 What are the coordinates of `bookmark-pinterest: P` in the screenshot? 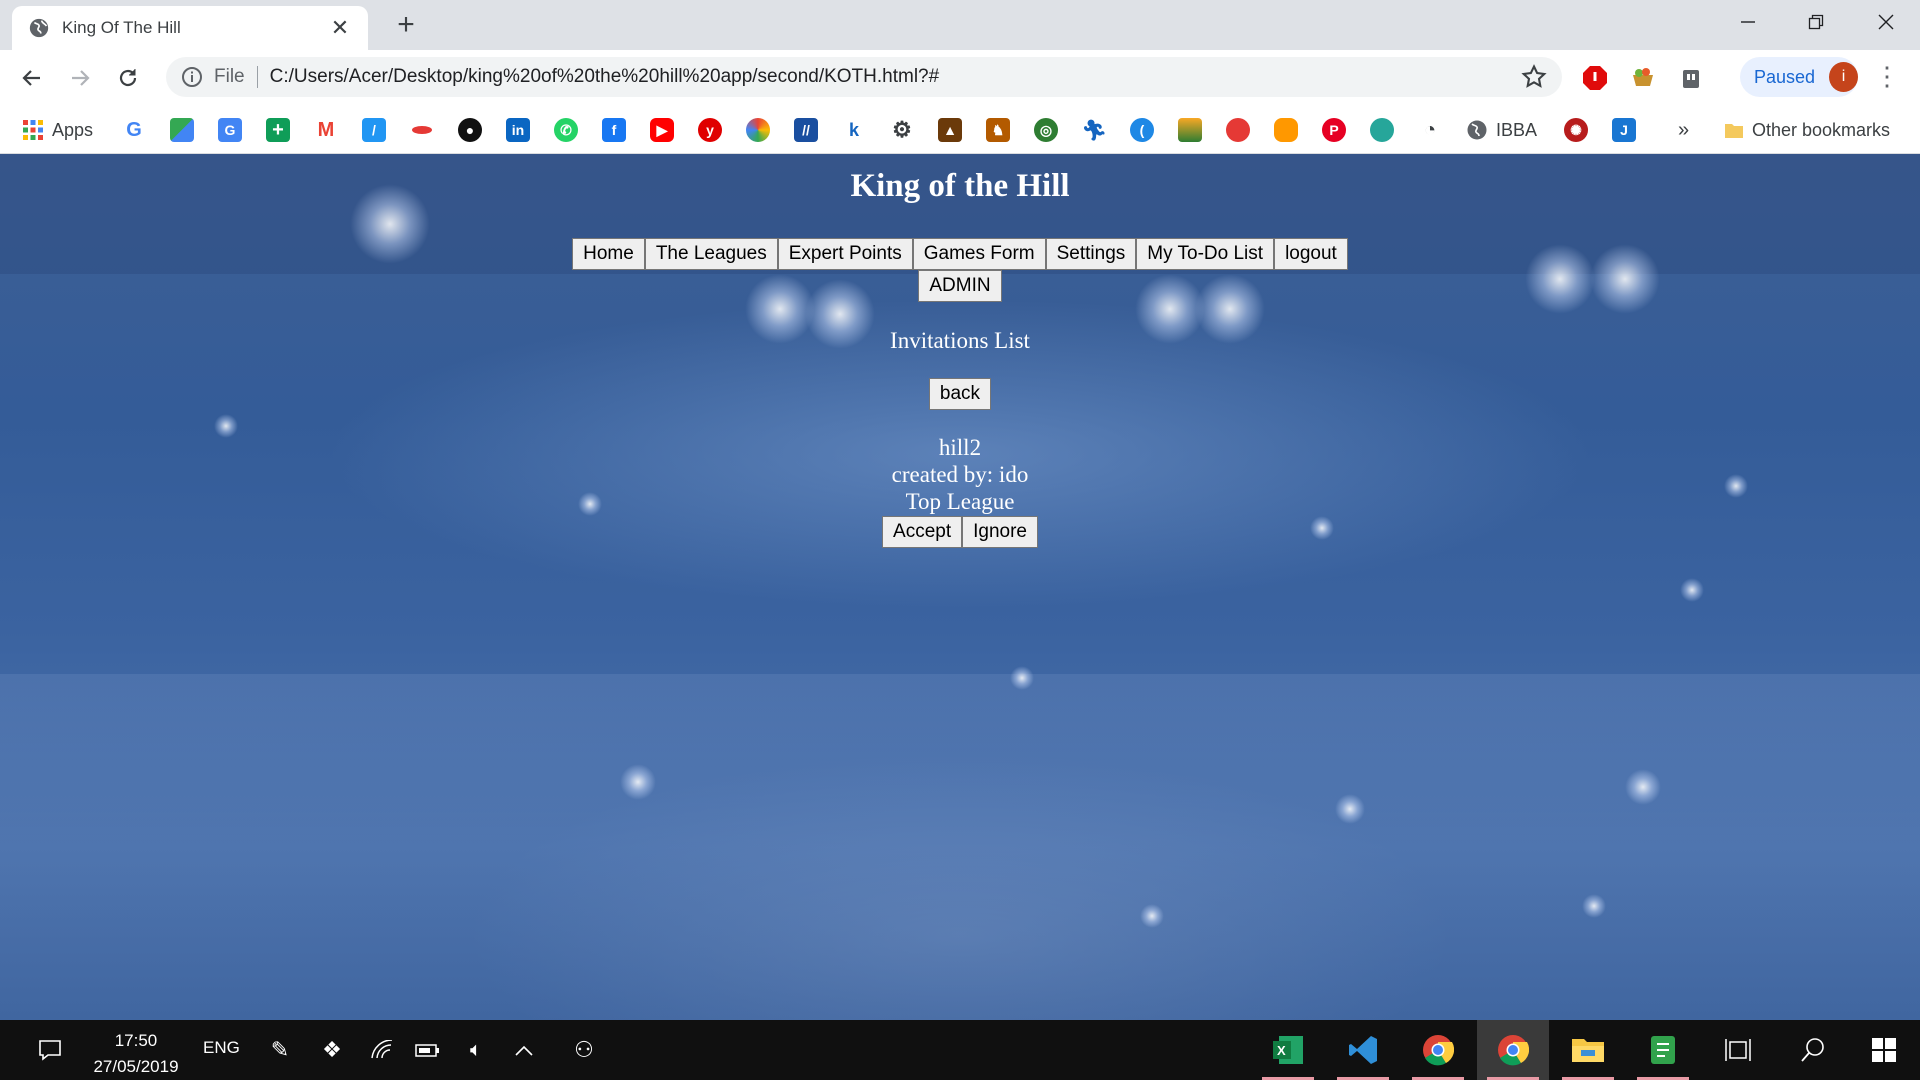 It's located at (1334, 130).